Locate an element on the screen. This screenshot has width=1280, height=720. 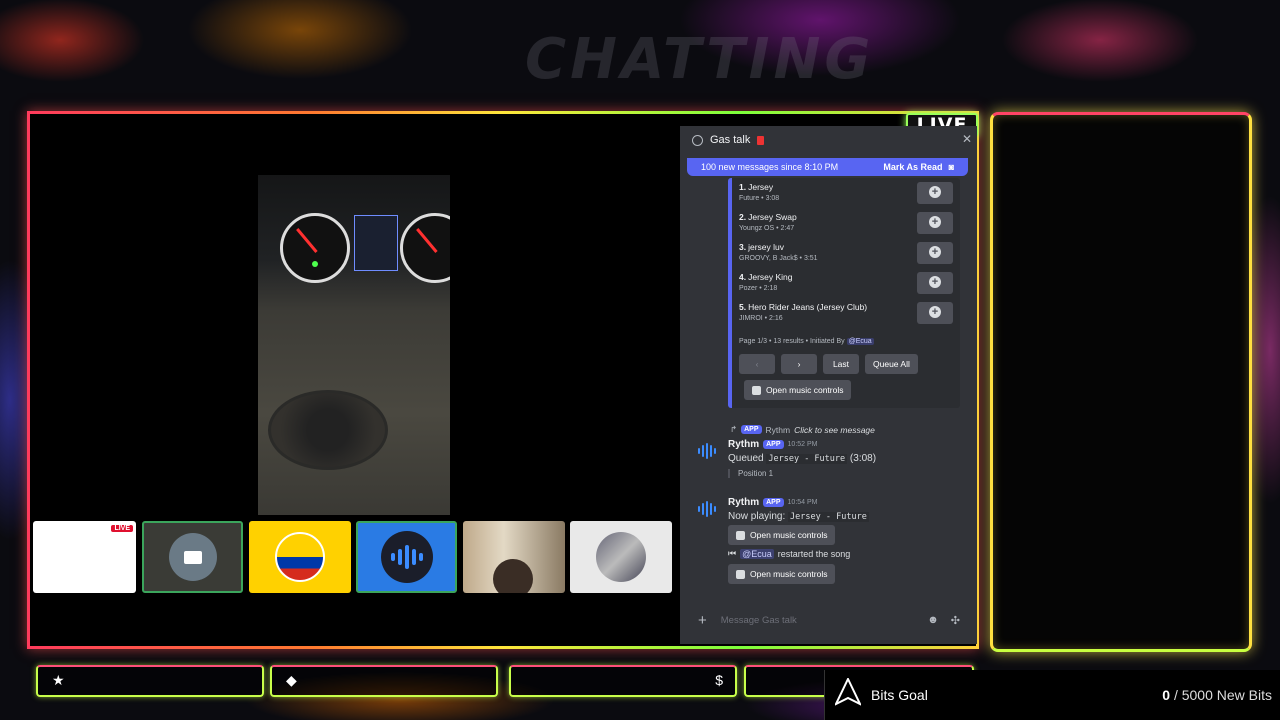
participant-tile-camera-off is located at coordinates (192, 557).